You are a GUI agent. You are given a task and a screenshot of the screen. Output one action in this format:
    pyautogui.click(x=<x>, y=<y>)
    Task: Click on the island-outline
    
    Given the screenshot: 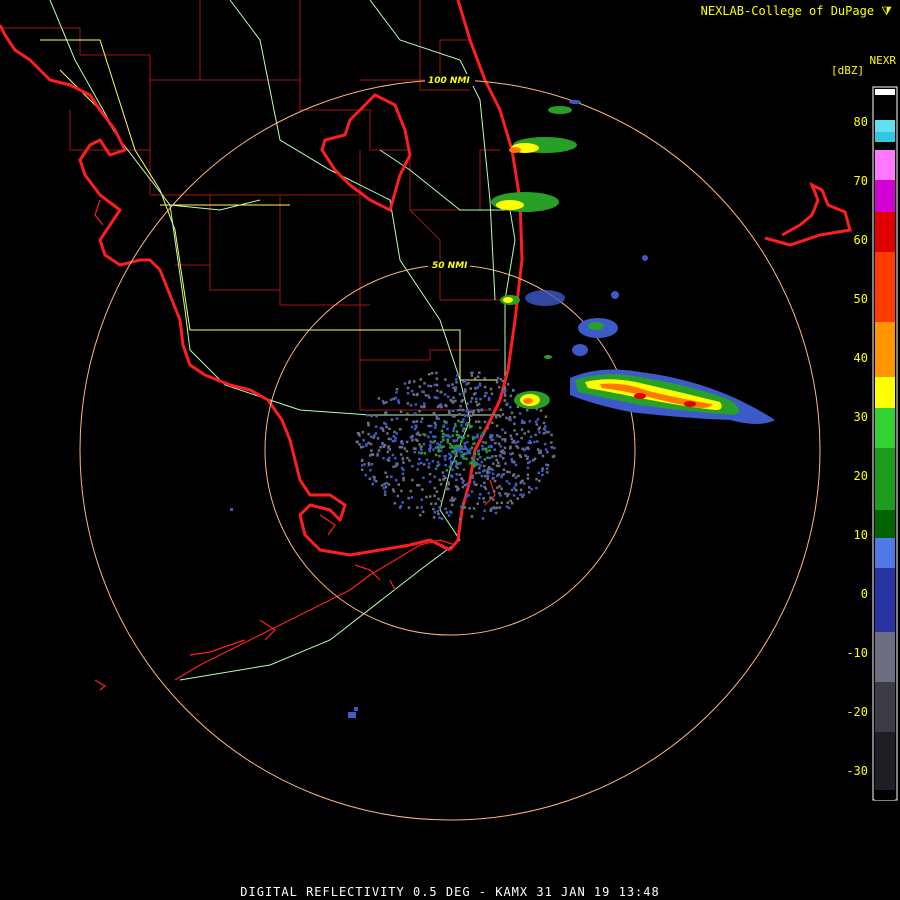 What is the action you would take?
    pyautogui.click(x=808, y=214)
    